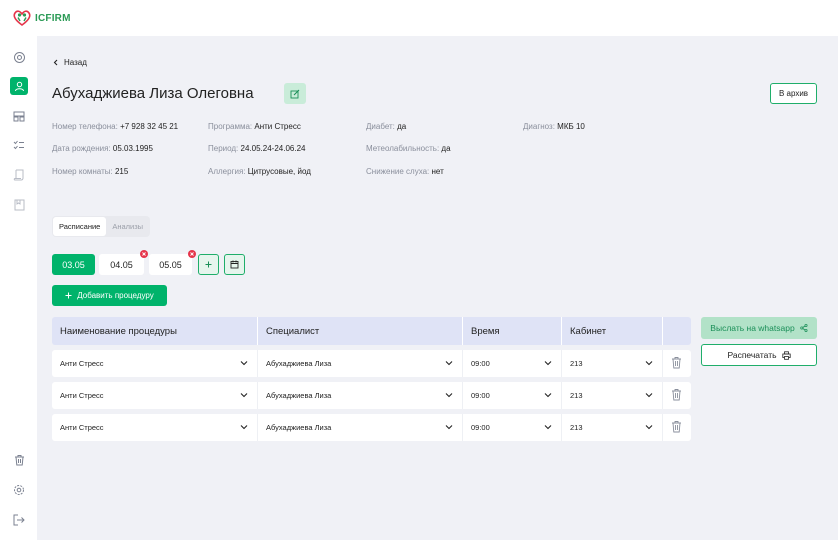 Image resolution: width=838 pixels, height=540 pixels. What do you see at coordinates (662, 331) in the screenshot?
I see `column-divider` at bounding box center [662, 331].